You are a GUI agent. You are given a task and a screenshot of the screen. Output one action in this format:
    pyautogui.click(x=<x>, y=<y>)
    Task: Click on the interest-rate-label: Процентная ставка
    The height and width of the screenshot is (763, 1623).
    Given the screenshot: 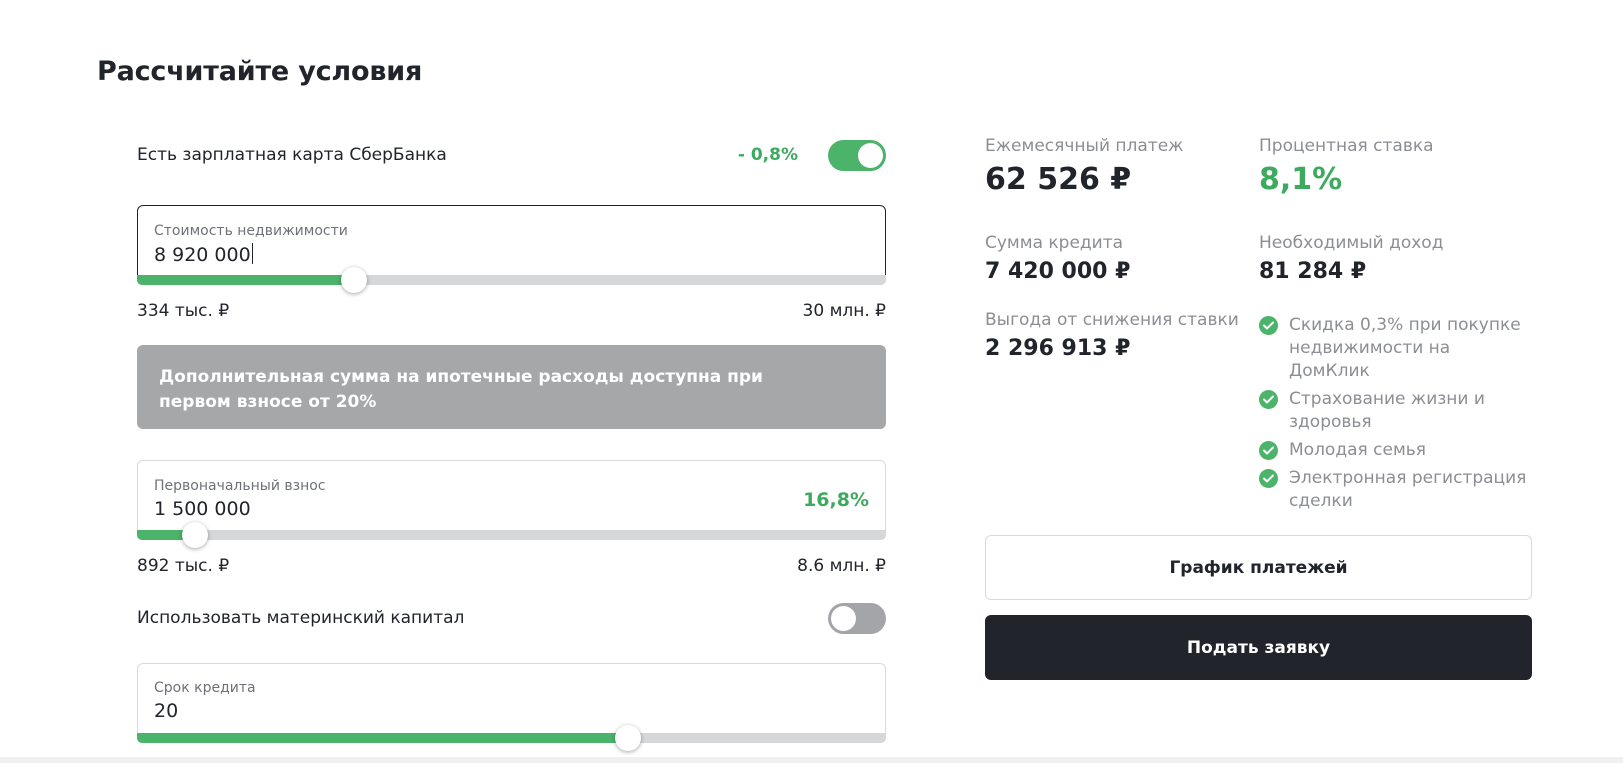 What is the action you would take?
    pyautogui.click(x=1346, y=146)
    